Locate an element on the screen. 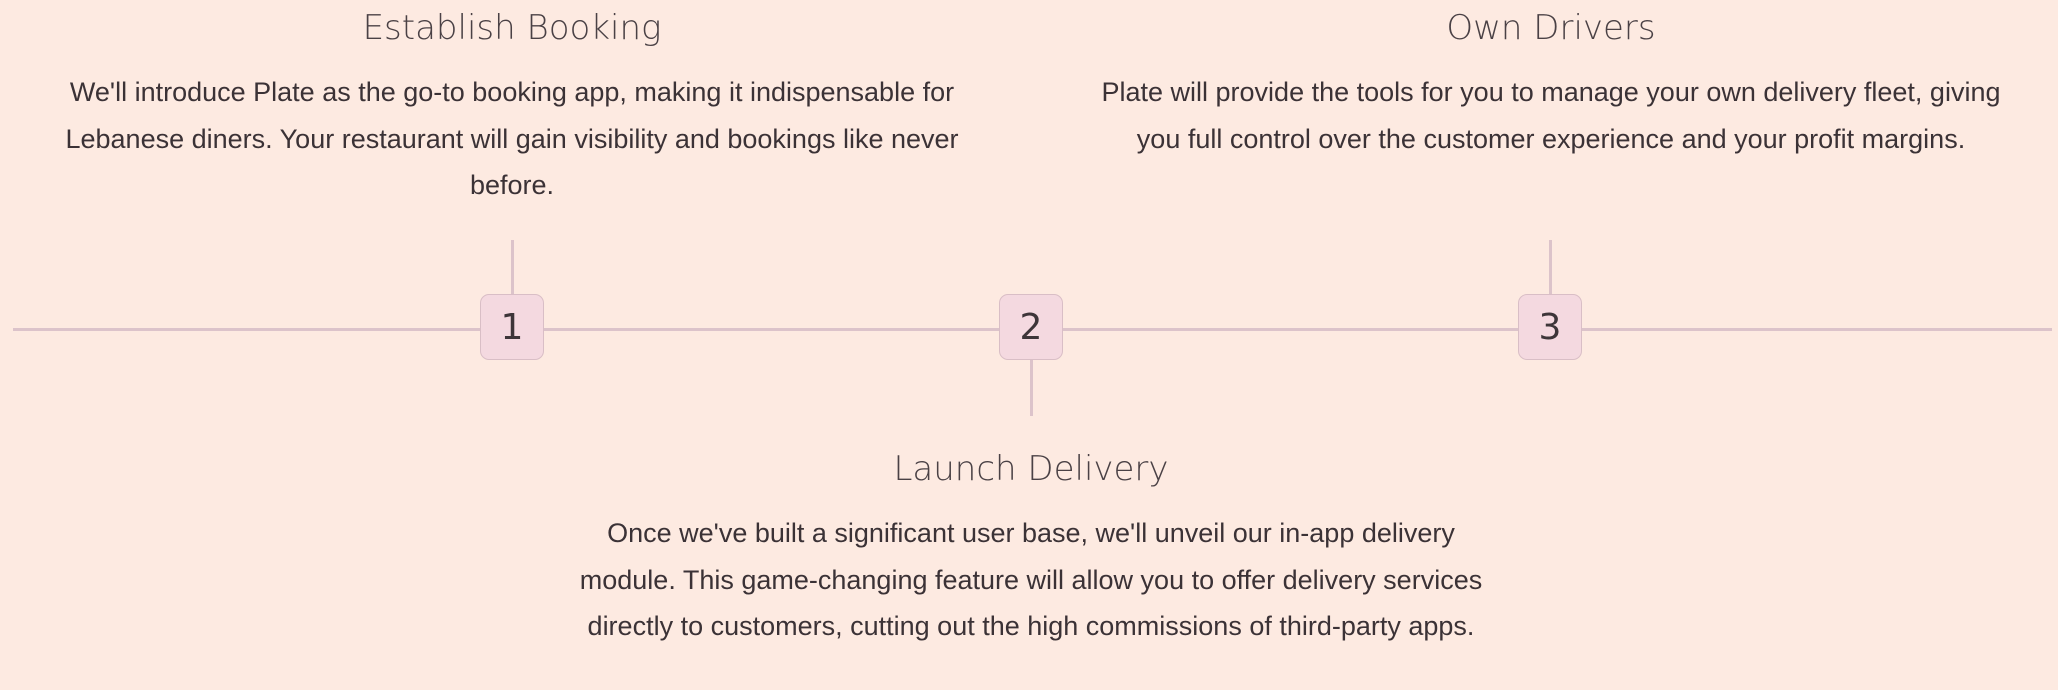 The image size is (2058, 690). step-2-number: 2 is located at coordinates (1031, 327).